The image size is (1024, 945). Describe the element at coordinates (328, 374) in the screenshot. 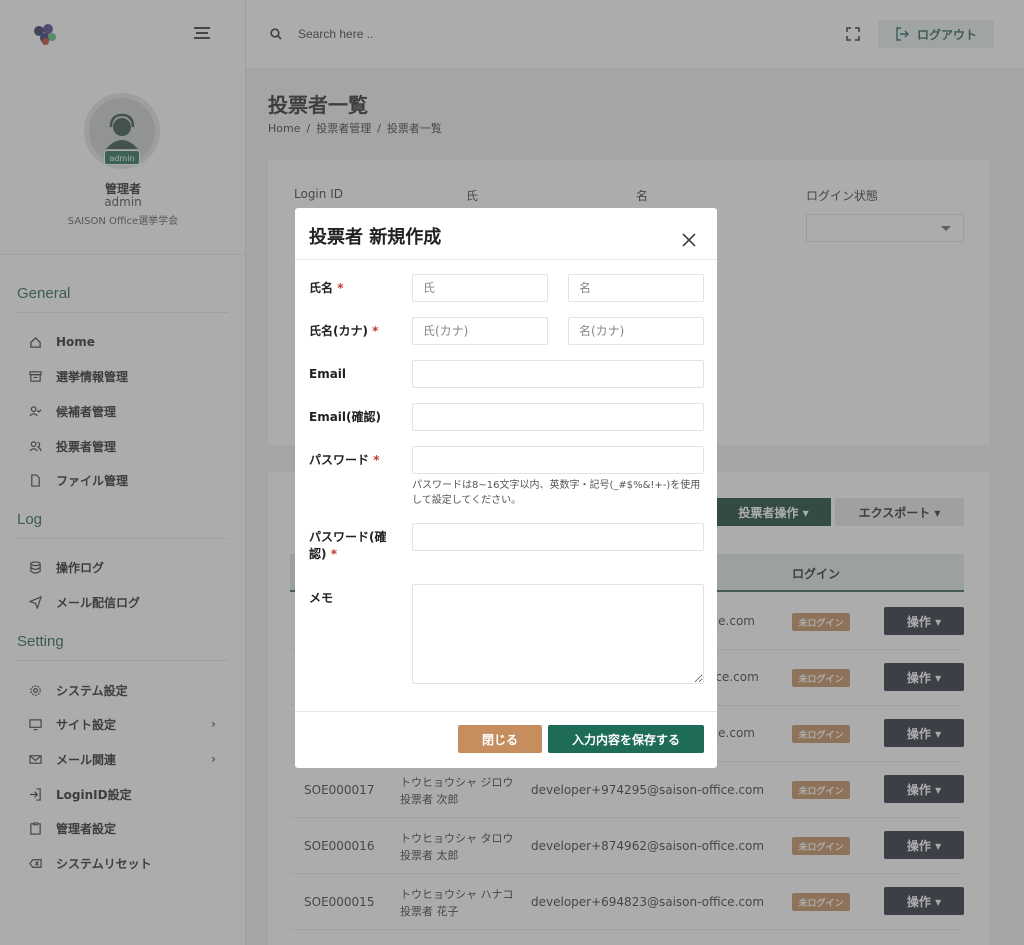

I see `email-label: Email` at that location.